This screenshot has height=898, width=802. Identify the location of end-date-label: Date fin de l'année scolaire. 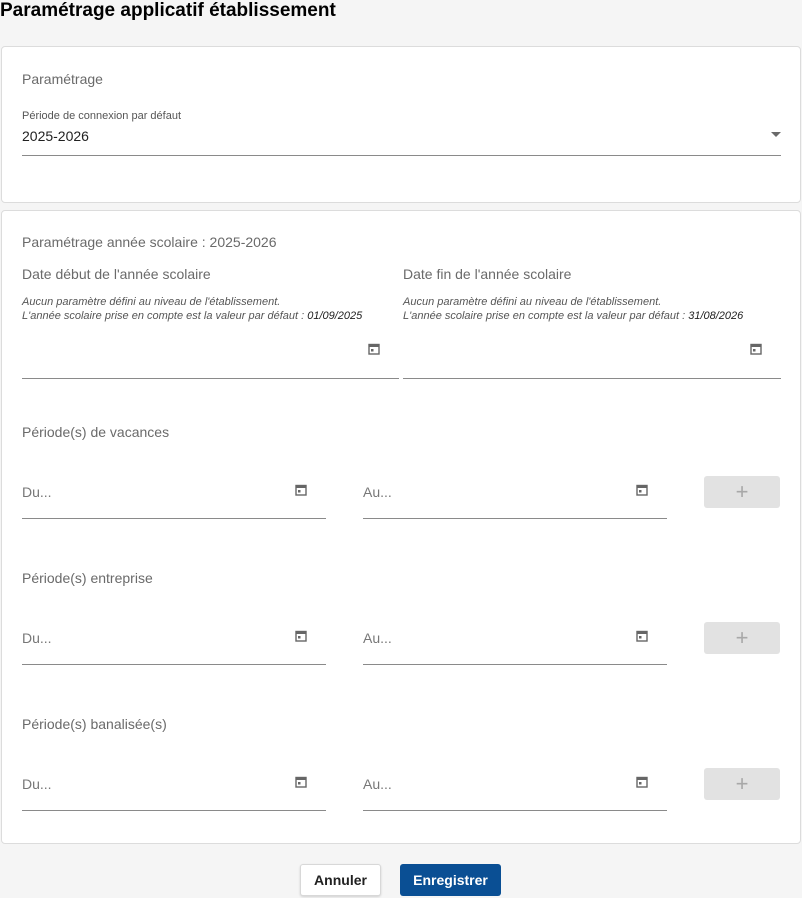
(487, 274).